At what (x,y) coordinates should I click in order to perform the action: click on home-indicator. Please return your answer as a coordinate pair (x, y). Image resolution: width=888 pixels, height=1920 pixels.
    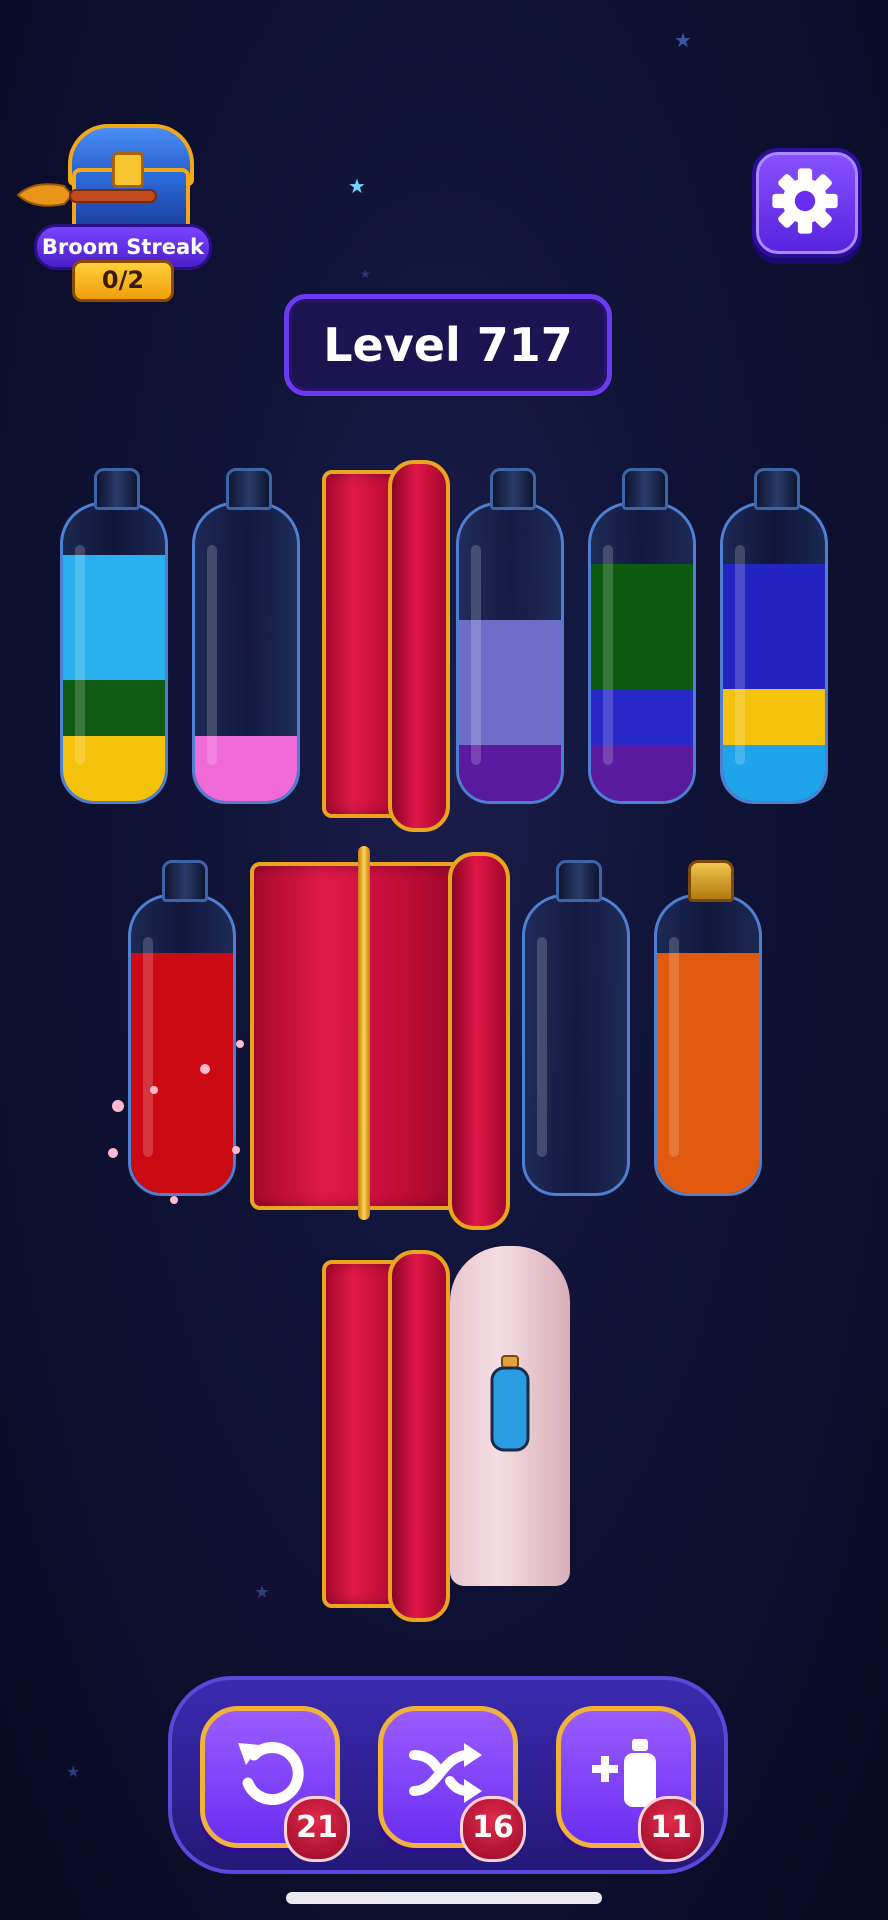
    Looking at the image, I should click on (444, 1898).